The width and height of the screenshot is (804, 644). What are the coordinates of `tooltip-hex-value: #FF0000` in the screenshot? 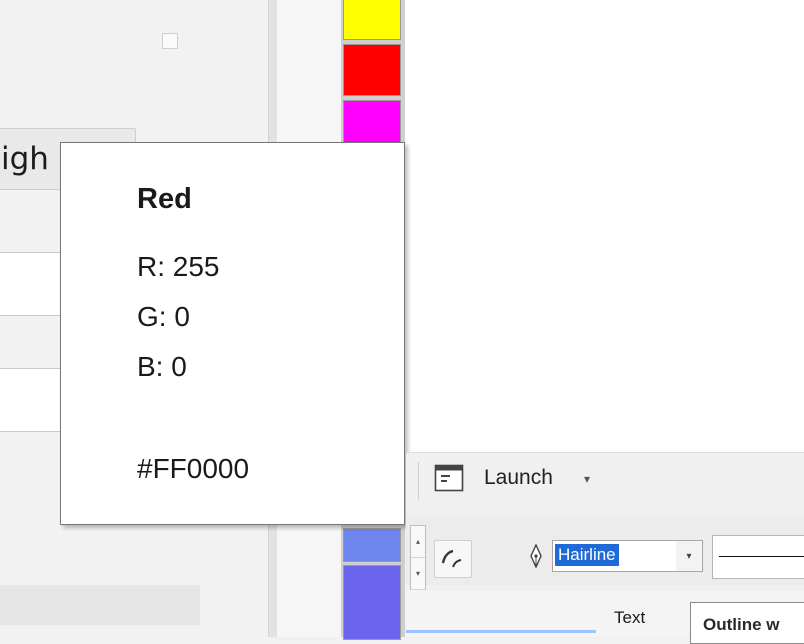 It's located at (193, 468).